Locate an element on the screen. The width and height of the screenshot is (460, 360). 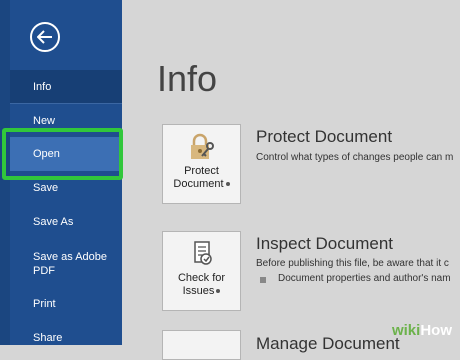
open-highlight-box is located at coordinates (62, 154).